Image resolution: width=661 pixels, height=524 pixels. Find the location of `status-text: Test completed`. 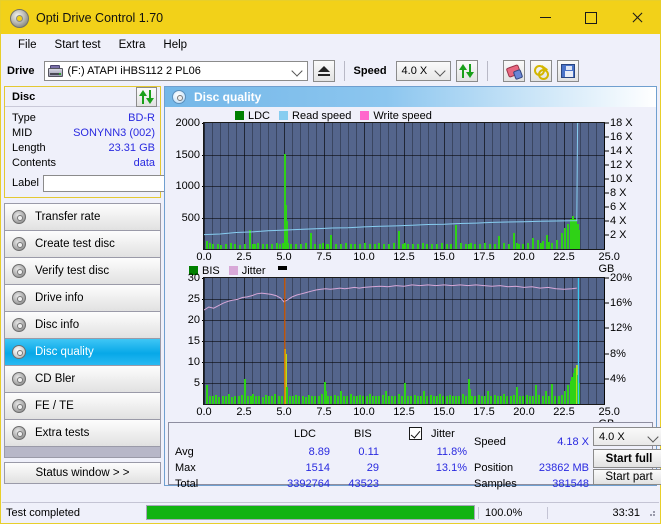

status-text: Test completed is located at coordinates (43, 512).